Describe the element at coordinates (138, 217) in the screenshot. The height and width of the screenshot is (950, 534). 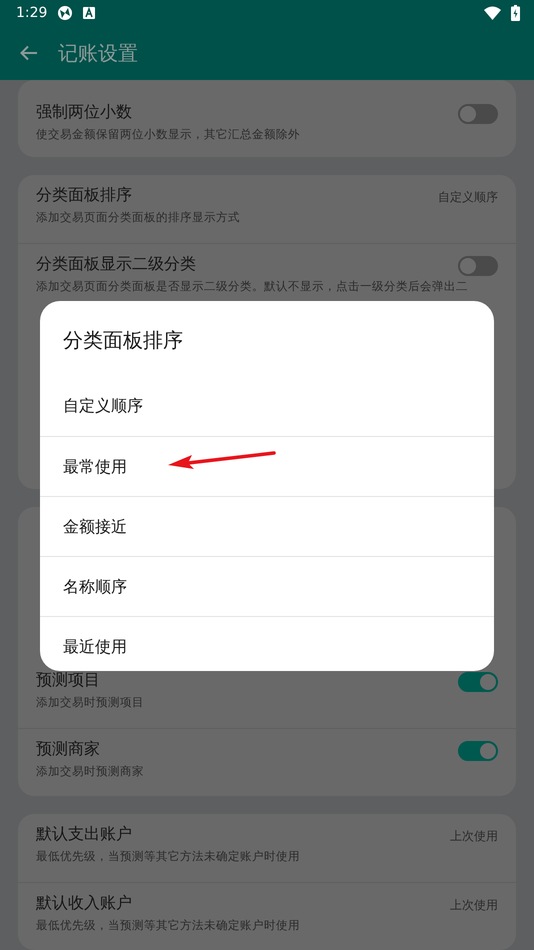
I see `setting-description: 添加交易页面分类面板的排序显示方式` at that location.